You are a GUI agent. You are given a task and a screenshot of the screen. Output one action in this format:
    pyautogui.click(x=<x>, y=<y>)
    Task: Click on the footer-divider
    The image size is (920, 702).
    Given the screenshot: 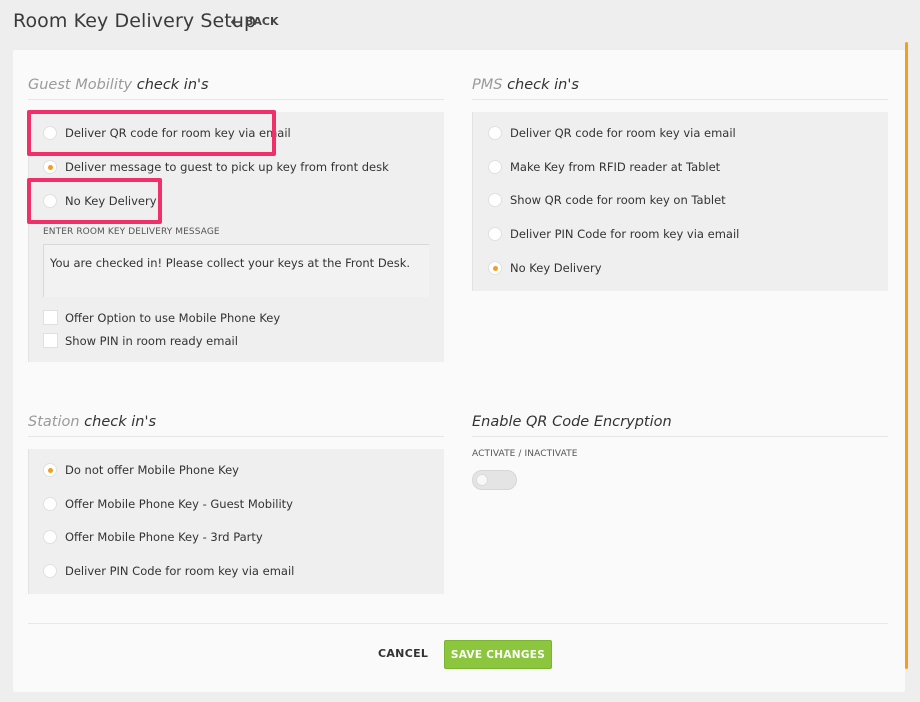 What is the action you would take?
    pyautogui.click(x=458, y=623)
    